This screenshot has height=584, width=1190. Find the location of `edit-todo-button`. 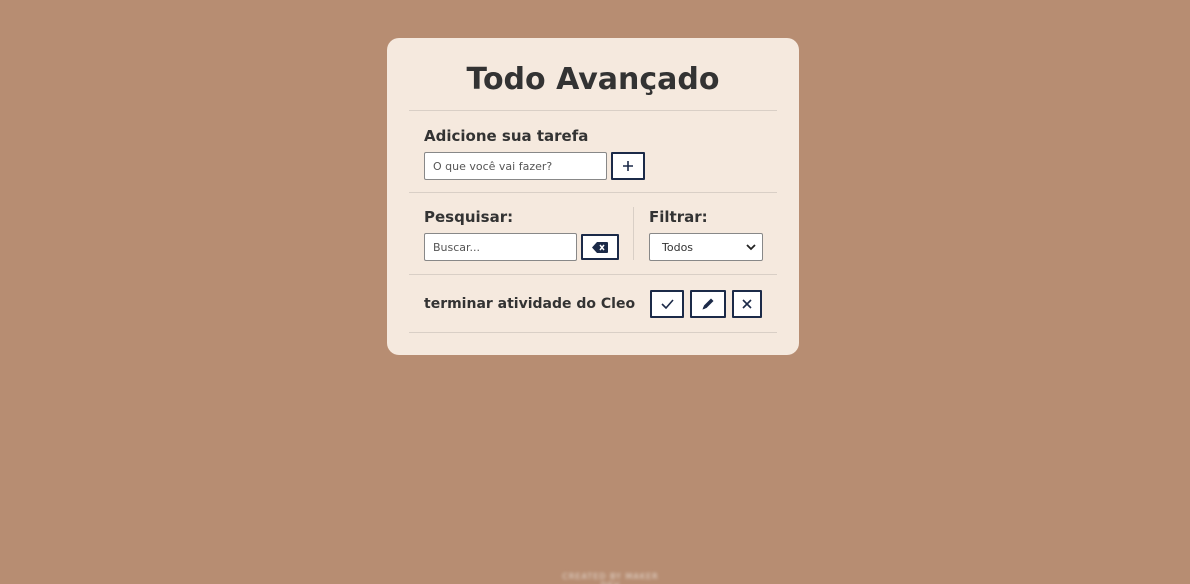

edit-todo-button is located at coordinates (708, 303).